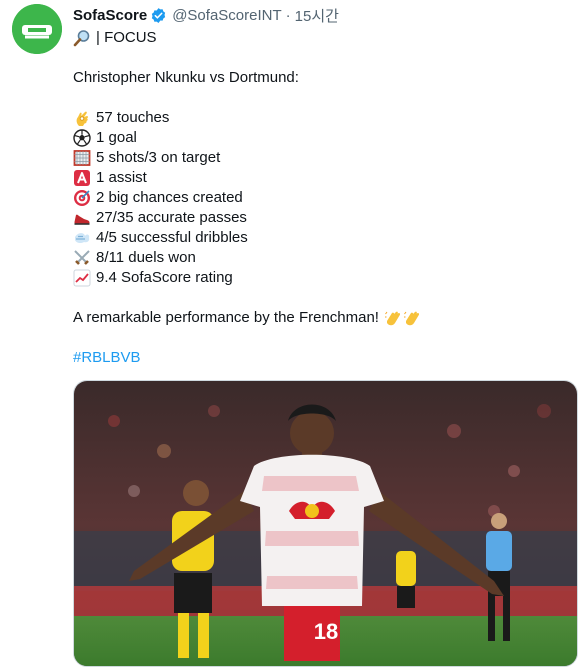  I want to click on focus-label: | FOCUS, so click(126, 37).